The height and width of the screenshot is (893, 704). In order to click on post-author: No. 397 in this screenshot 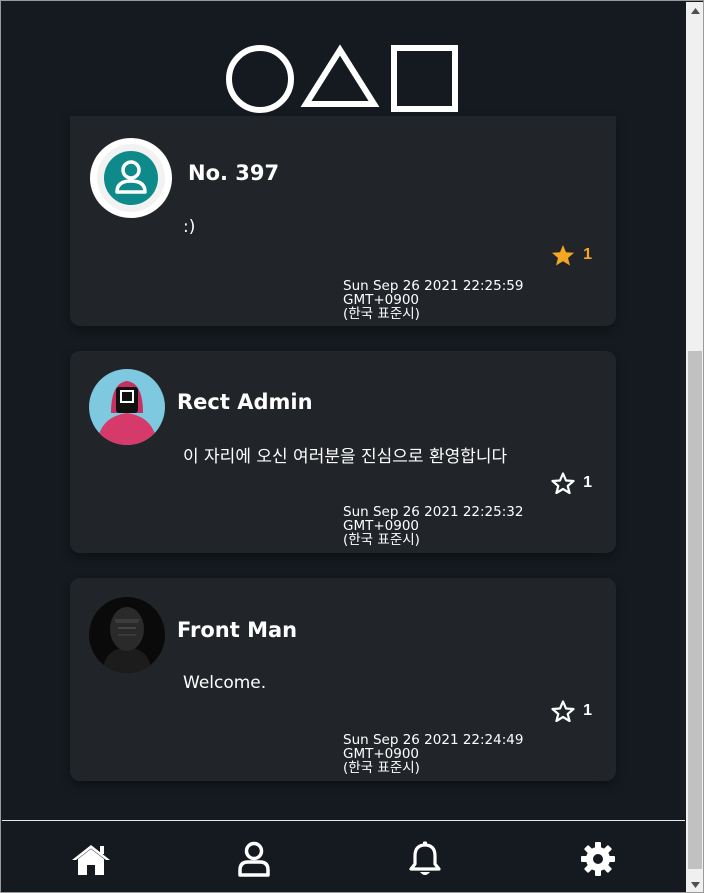, I will do `click(233, 173)`.